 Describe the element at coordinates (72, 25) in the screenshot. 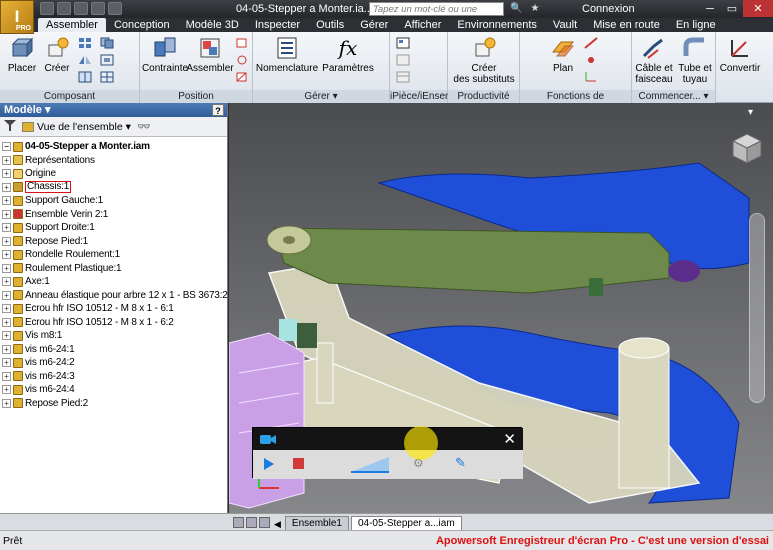

I see `tab-assembler: Assembler` at that location.